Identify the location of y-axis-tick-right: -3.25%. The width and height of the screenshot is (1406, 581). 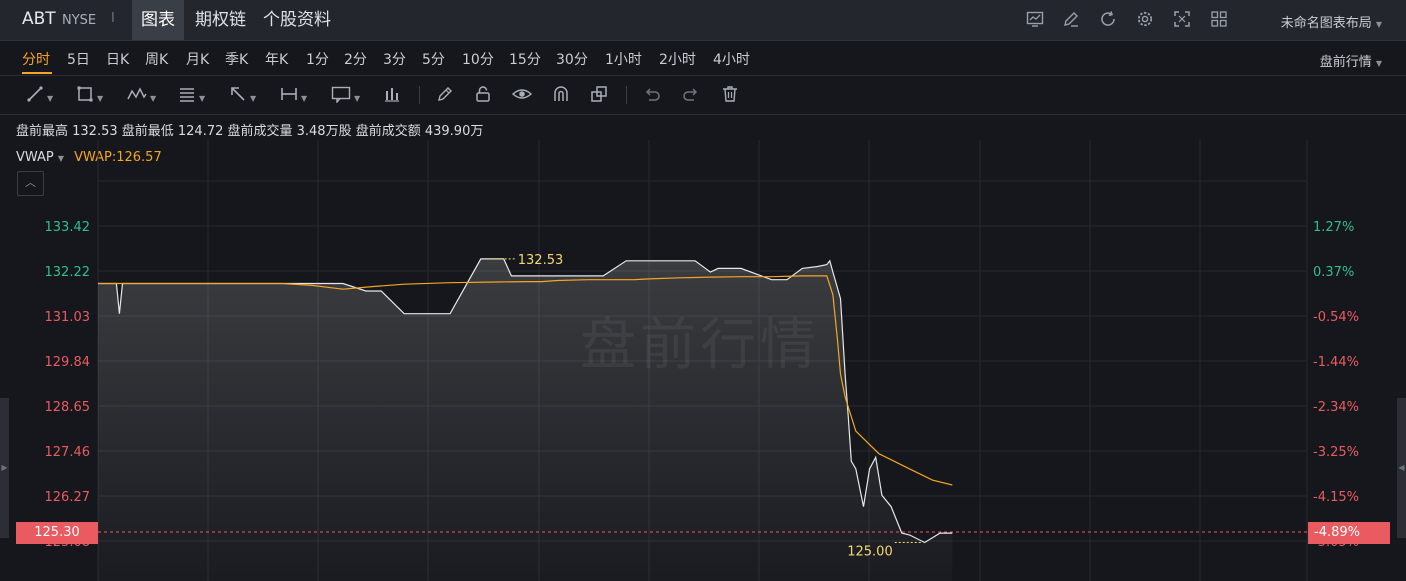
(1336, 452).